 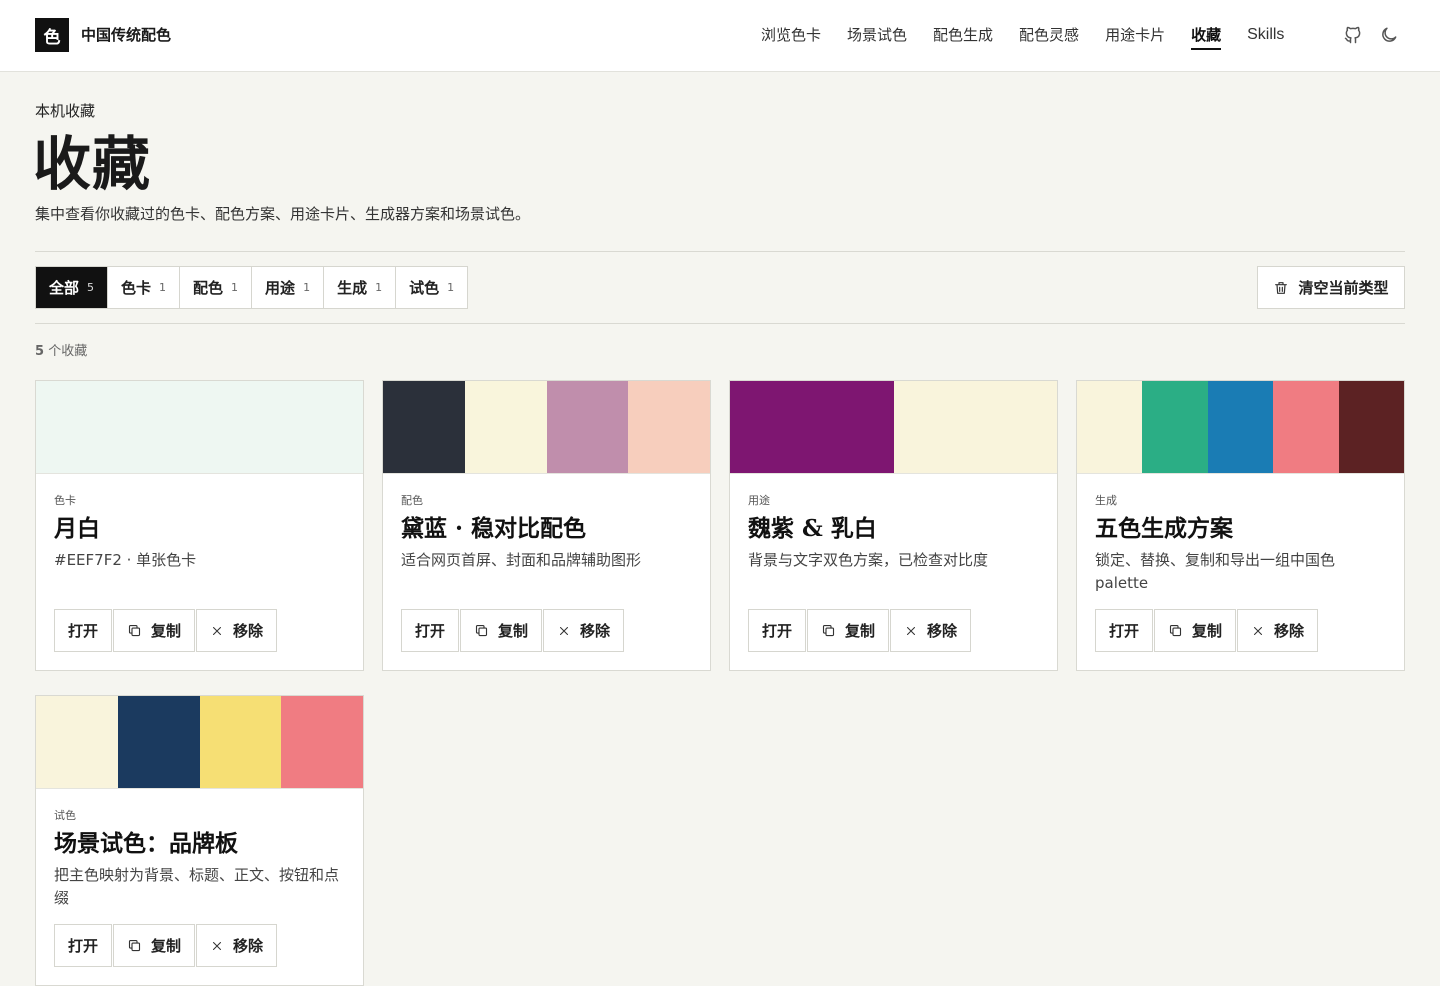 I want to click on filter-tab-usage: 用途 1, so click(x=288, y=287).